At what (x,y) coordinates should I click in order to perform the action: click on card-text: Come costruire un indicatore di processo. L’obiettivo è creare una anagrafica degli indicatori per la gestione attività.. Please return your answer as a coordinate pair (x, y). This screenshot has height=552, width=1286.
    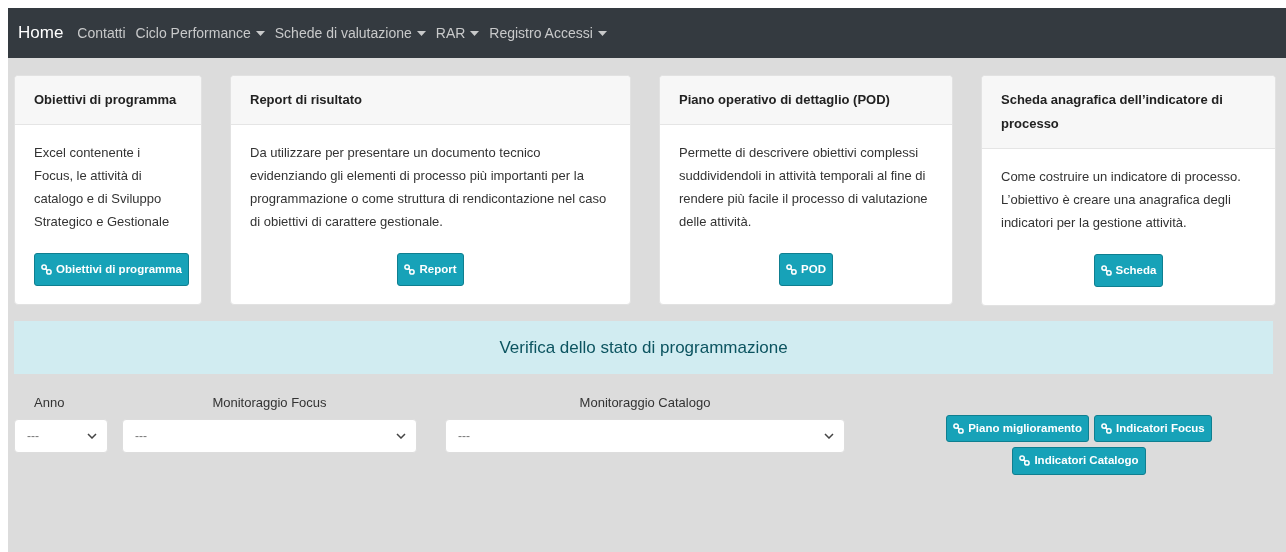
    Looking at the image, I should click on (1121, 200).